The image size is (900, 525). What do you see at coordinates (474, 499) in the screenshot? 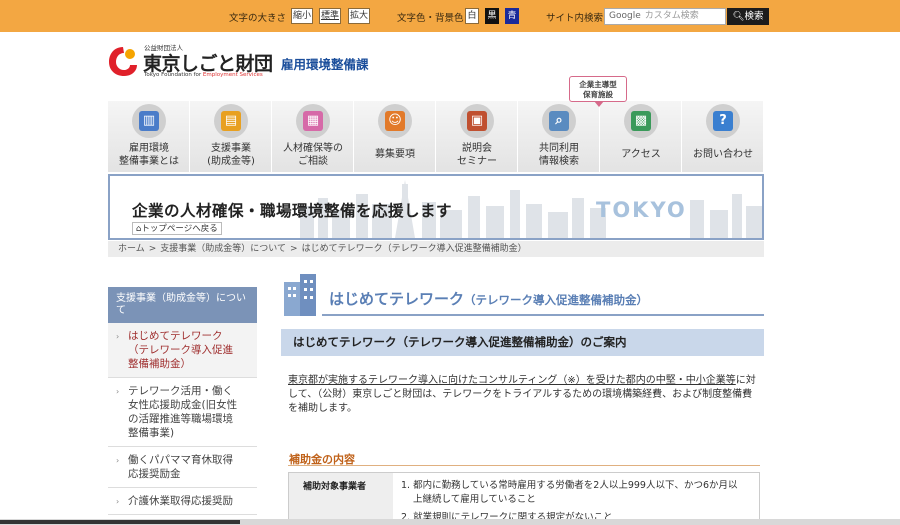
I see `table-line: 上継続して雇用していること` at bounding box center [474, 499].